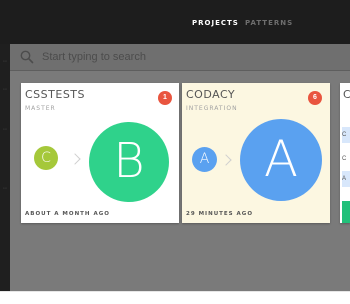 Image resolution: width=350 pixels, height=304 pixels. I want to click on card-updated-time: ABOUT A MONTH AGO, so click(67, 214).